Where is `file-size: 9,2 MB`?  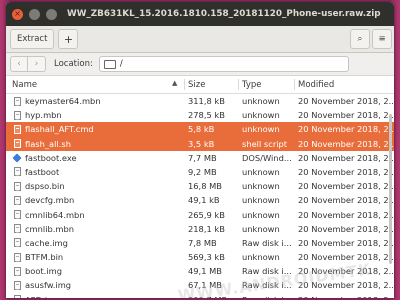 file-size: 9,2 MB is located at coordinates (202, 171).